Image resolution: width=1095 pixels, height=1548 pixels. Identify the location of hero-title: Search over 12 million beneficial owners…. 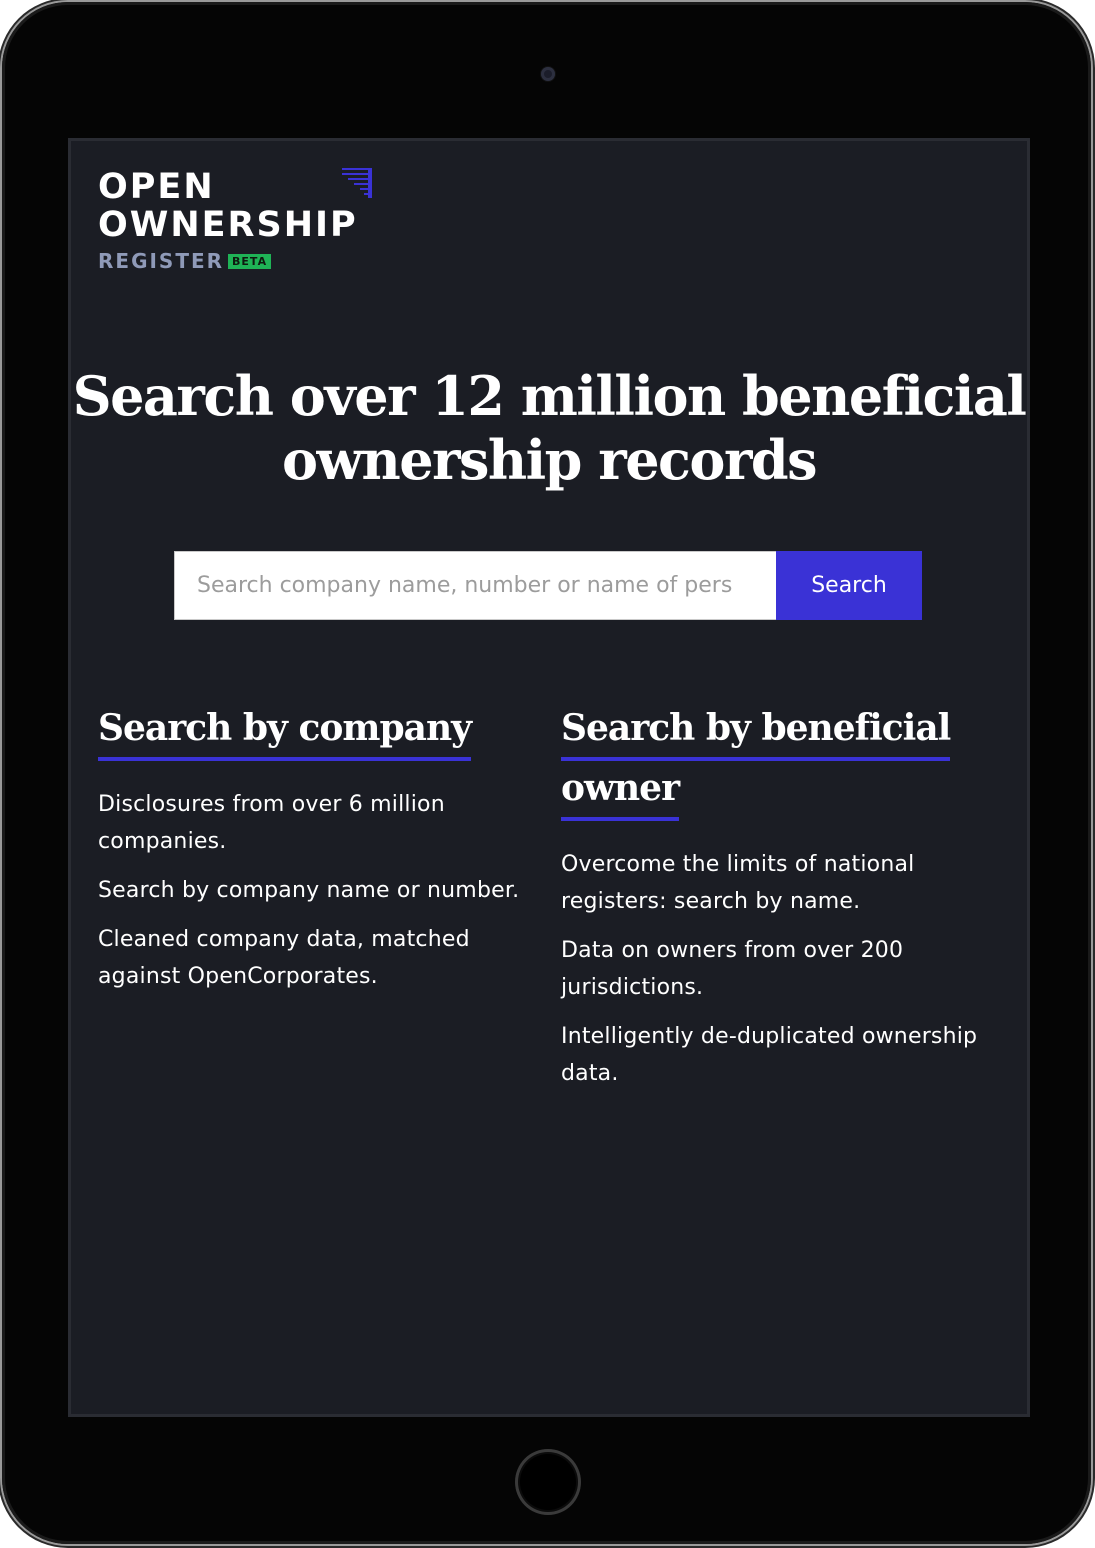
(549, 428).